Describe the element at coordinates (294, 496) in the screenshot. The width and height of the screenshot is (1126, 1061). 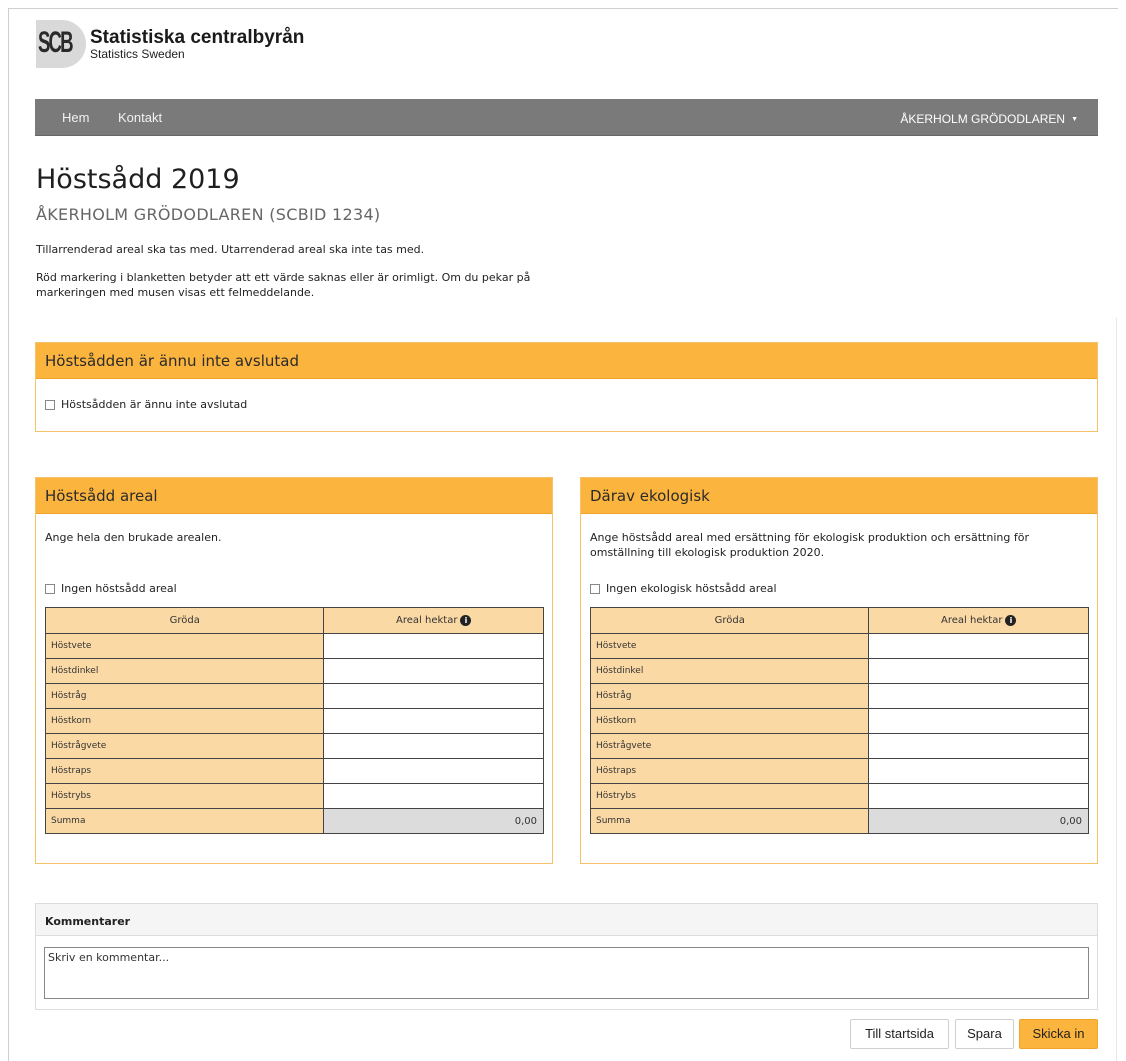
I see `areal-panel-title: Höstsådd areal` at that location.